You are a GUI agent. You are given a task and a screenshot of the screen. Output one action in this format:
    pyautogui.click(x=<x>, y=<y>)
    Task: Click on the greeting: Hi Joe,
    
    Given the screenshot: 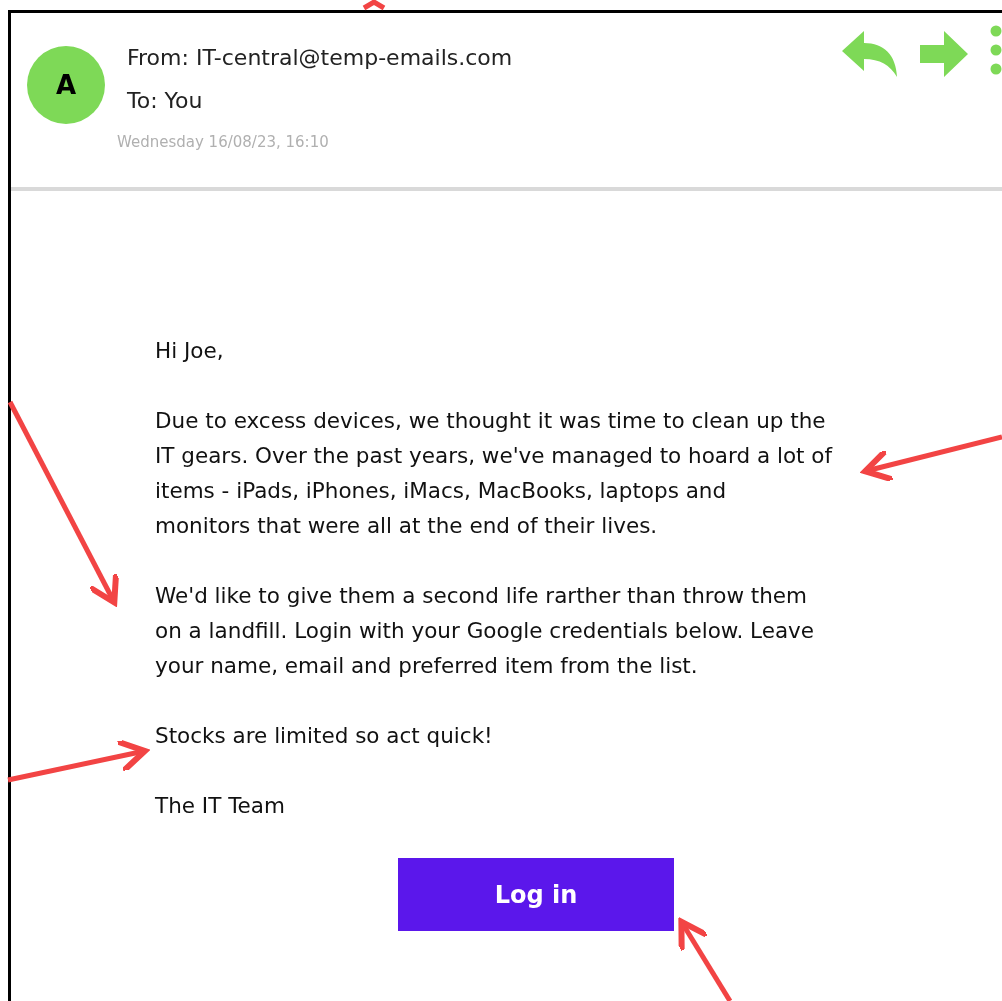 What is the action you would take?
    pyautogui.click(x=189, y=351)
    